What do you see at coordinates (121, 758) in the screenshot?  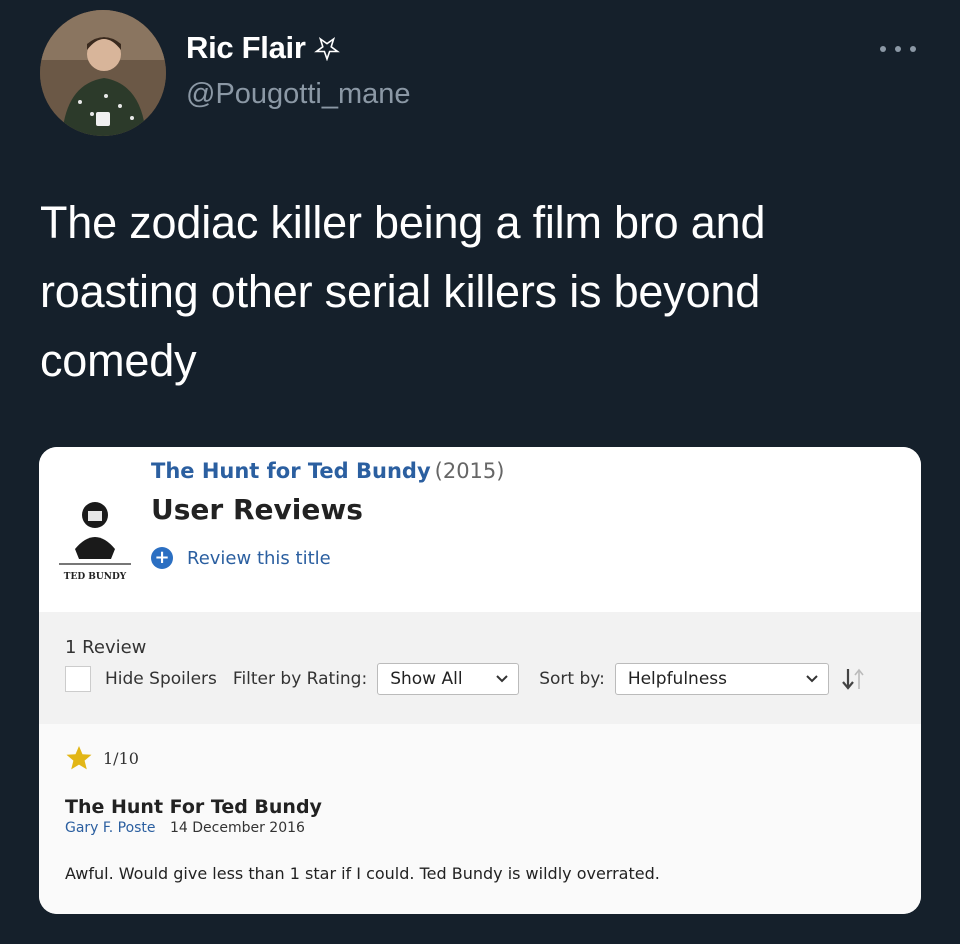 I see `rating-value: 1/10` at bounding box center [121, 758].